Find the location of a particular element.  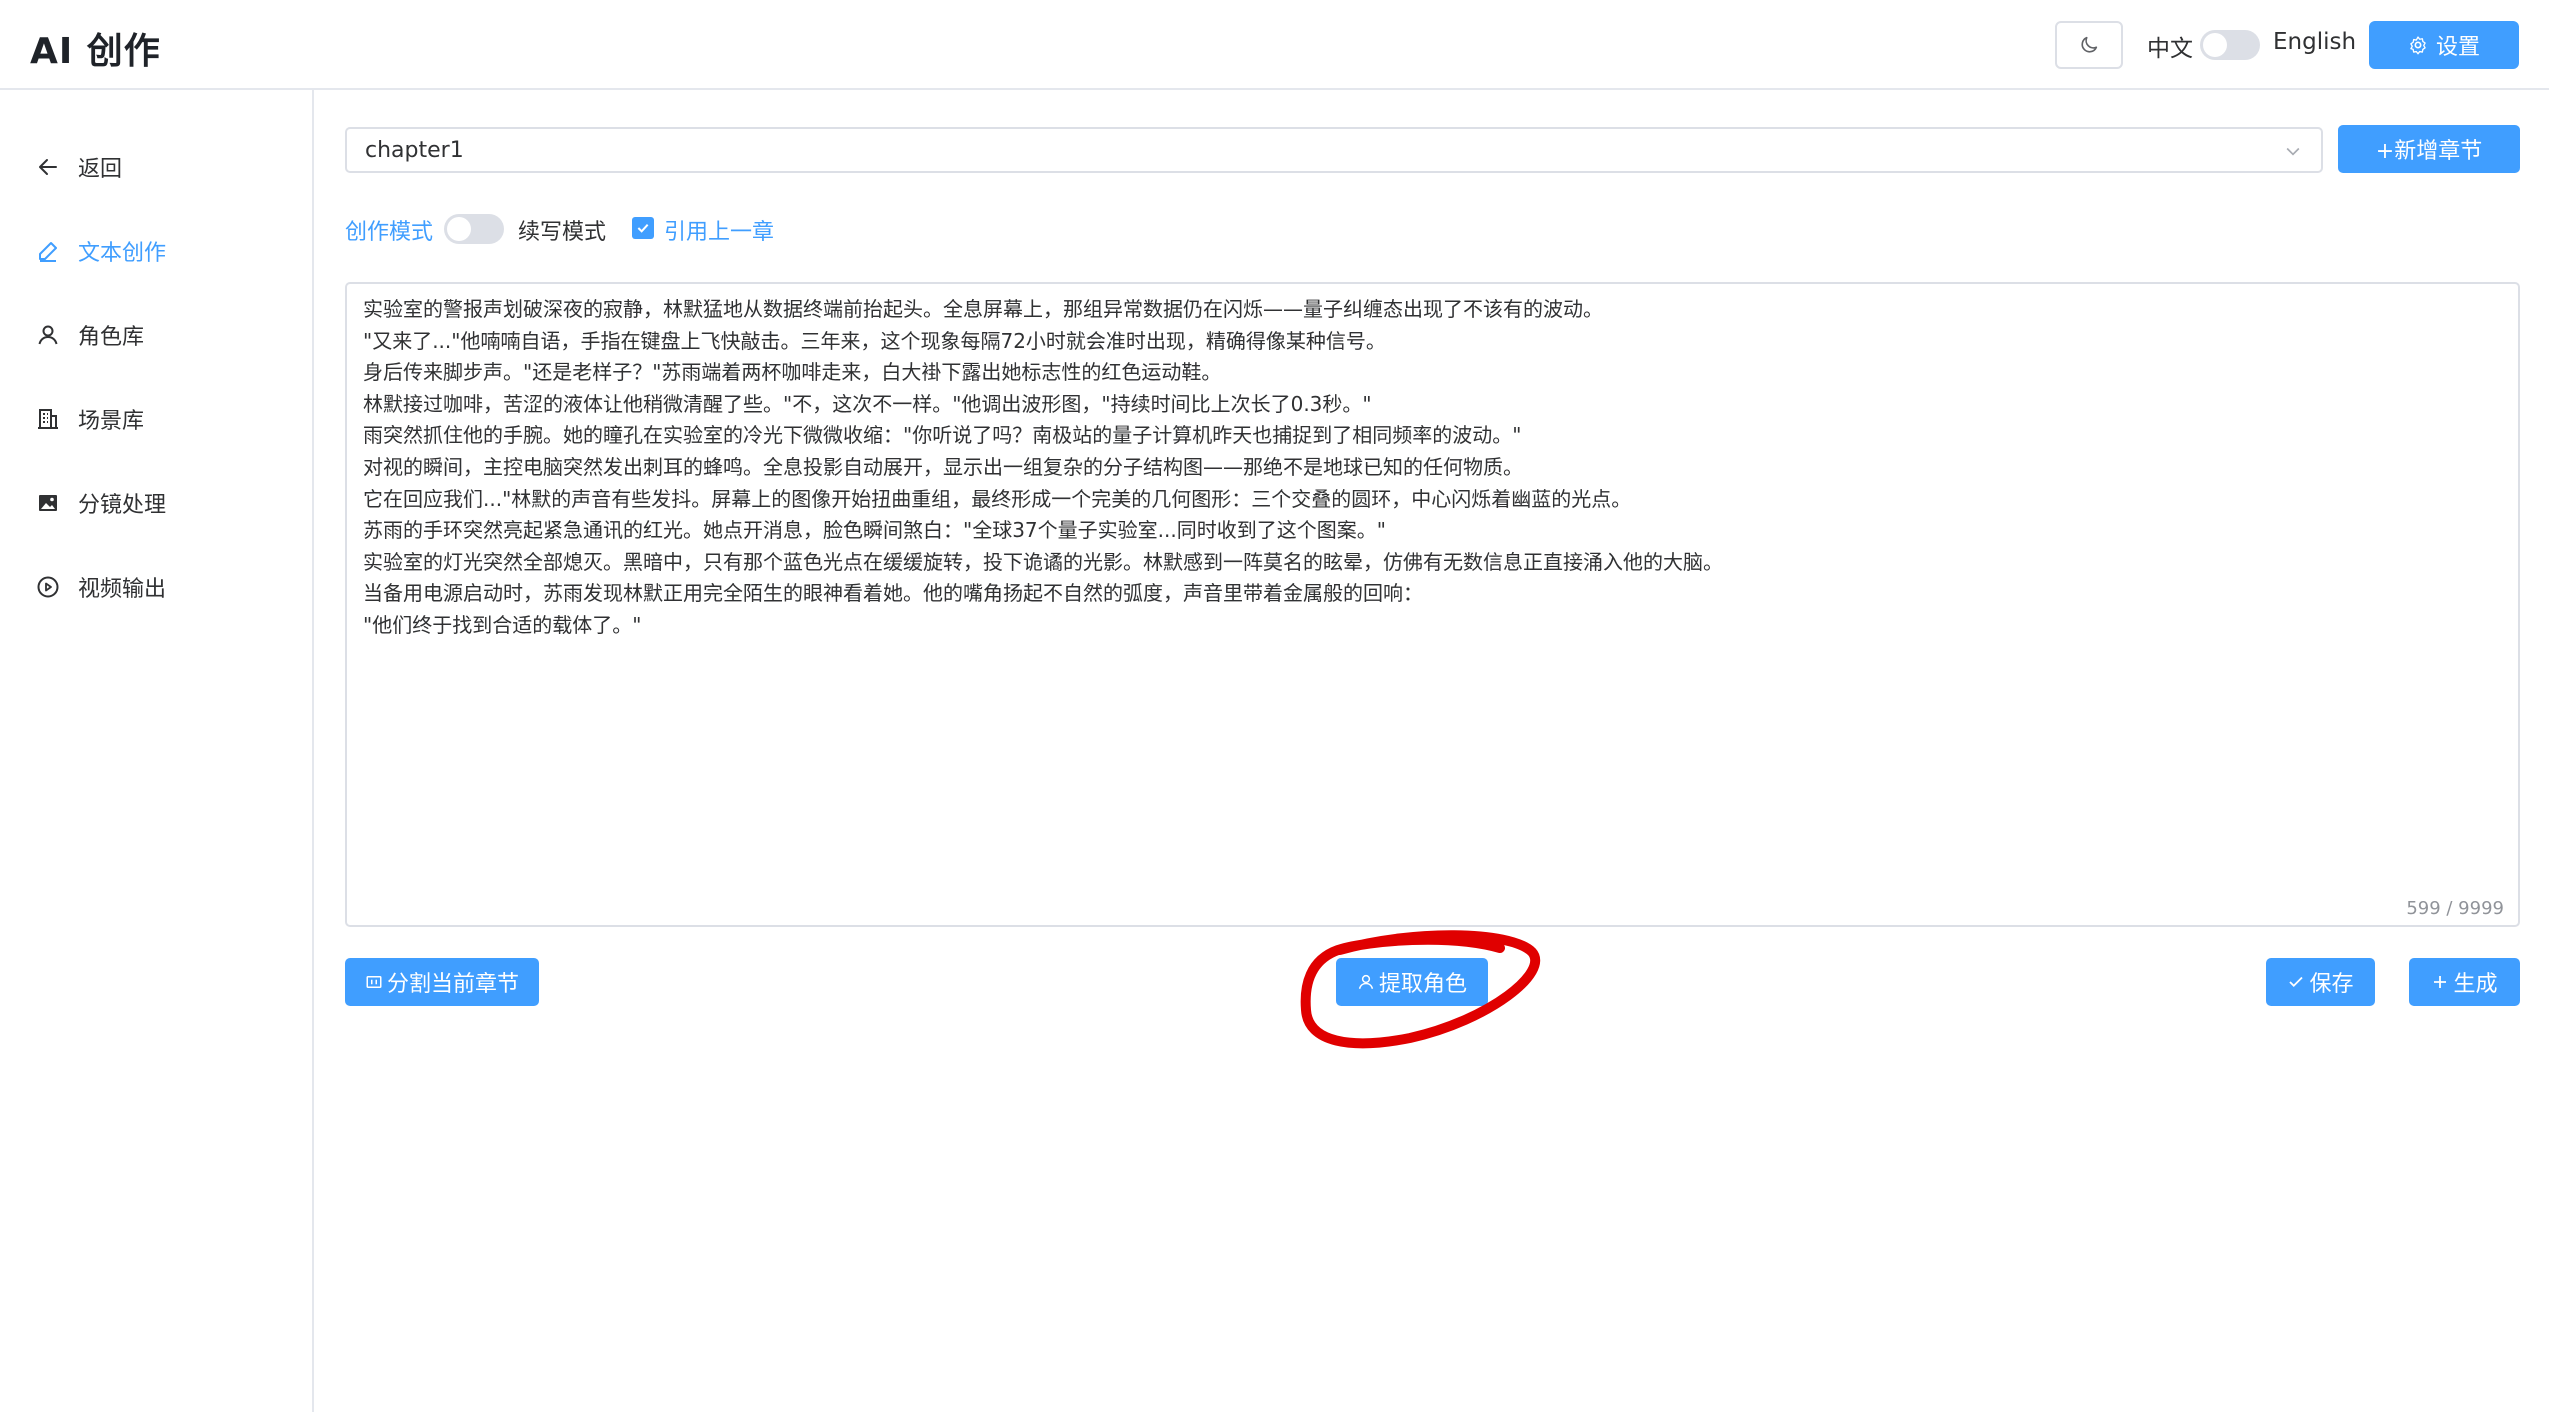

image-icon is located at coordinates (48, 503).